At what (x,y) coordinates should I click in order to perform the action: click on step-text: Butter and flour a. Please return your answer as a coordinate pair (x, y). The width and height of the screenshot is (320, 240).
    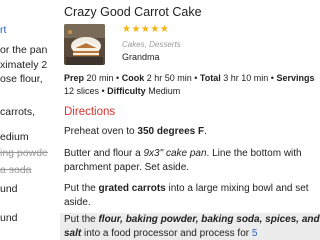
    Looking at the image, I should click on (104, 153).